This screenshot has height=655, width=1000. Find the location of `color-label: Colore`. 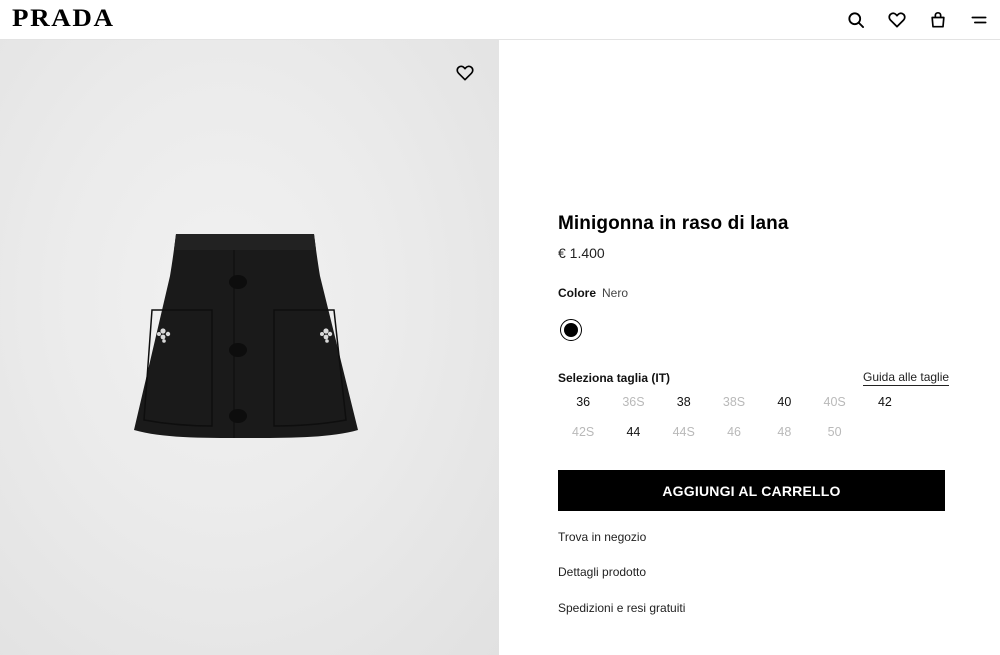

color-label: Colore is located at coordinates (577, 293).